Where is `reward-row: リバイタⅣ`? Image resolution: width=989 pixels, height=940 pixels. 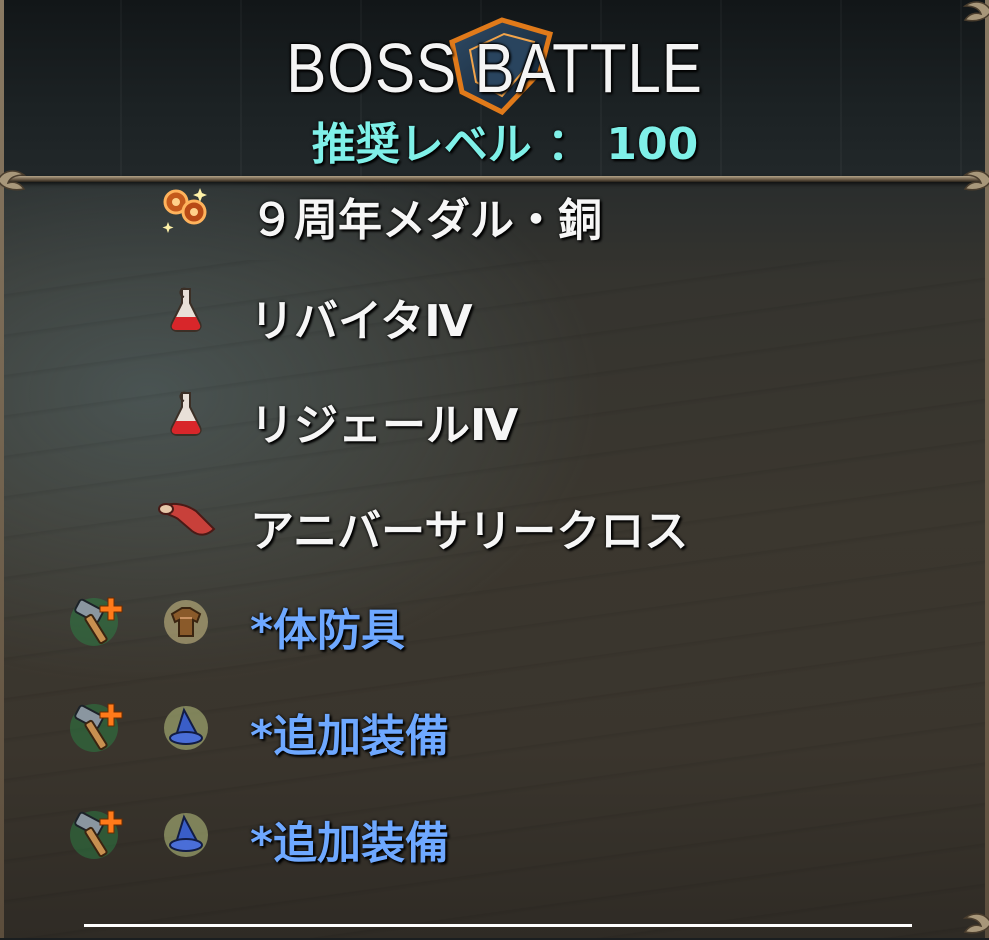 reward-row: リバイタⅣ is located at coordinates (494, 323).